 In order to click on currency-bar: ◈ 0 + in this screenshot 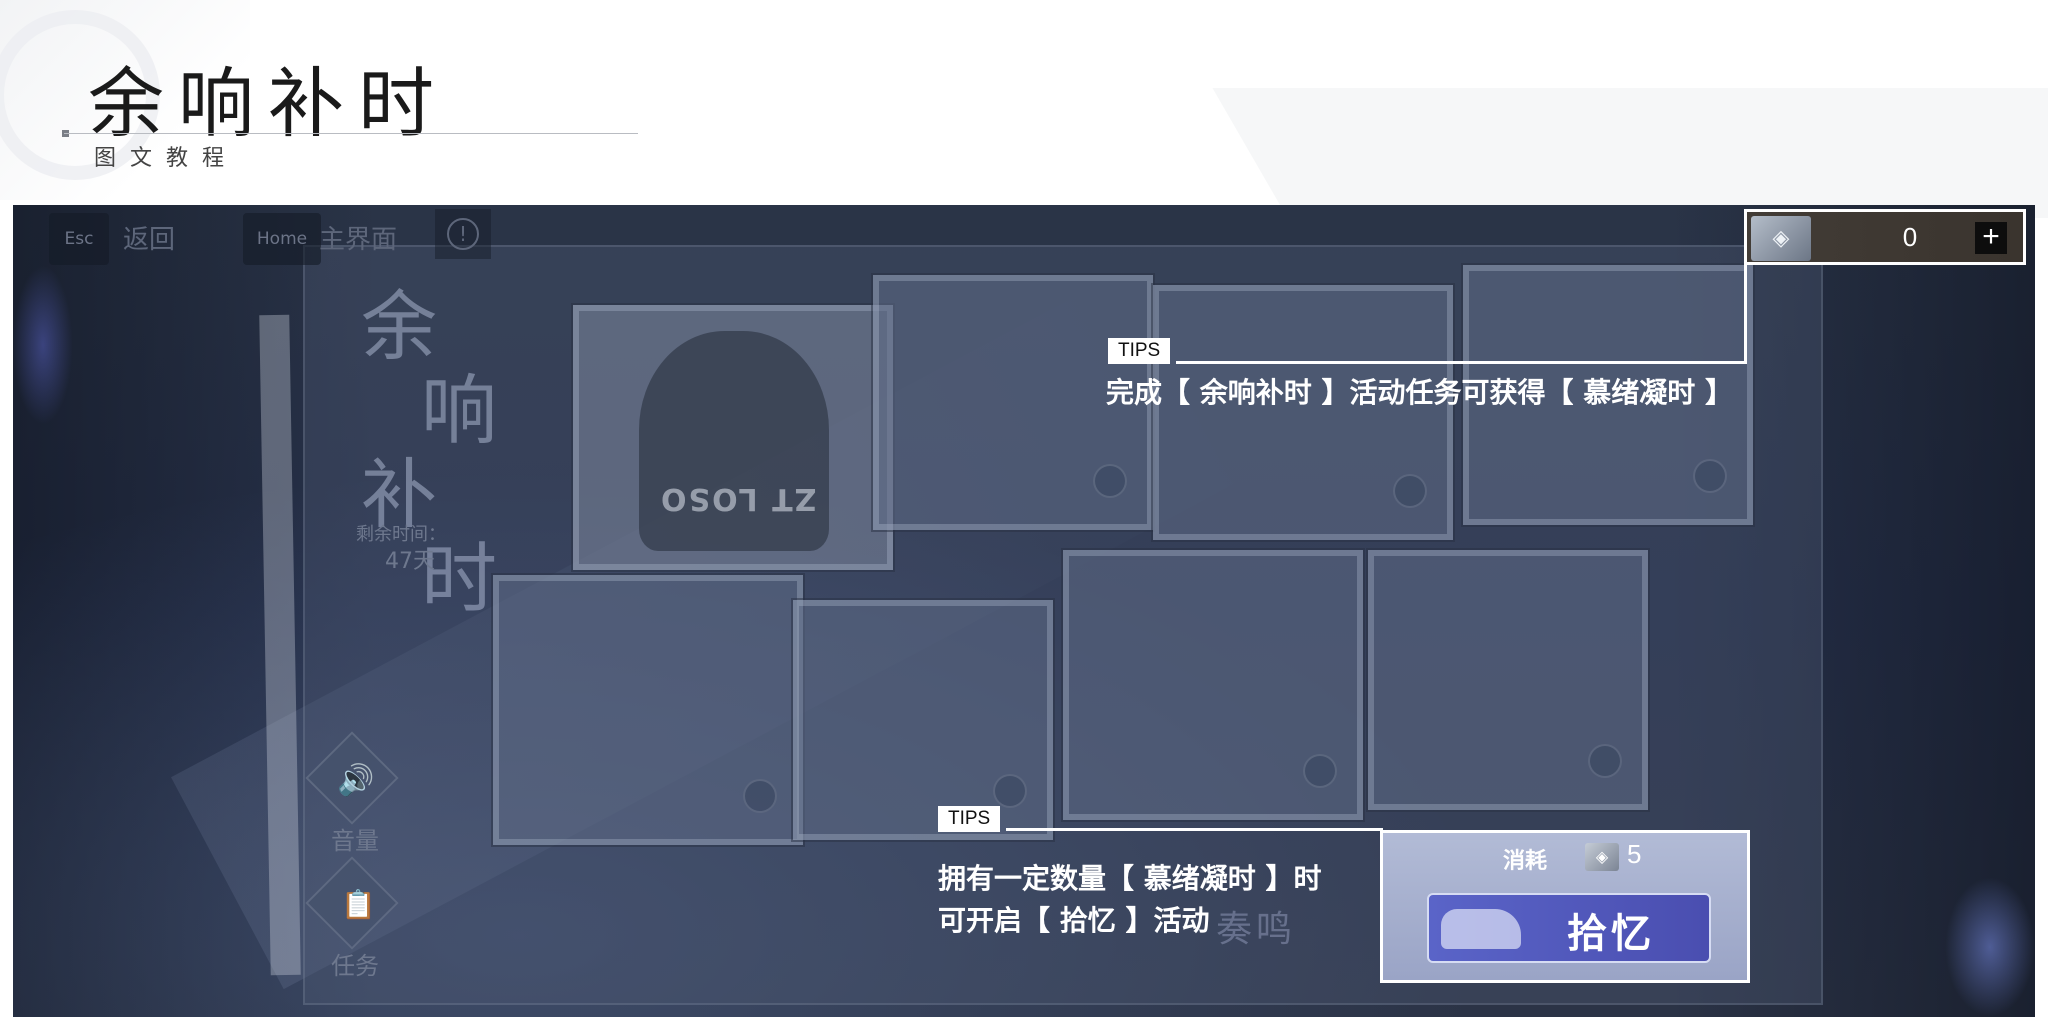, I will do `click(1885, 237)`.